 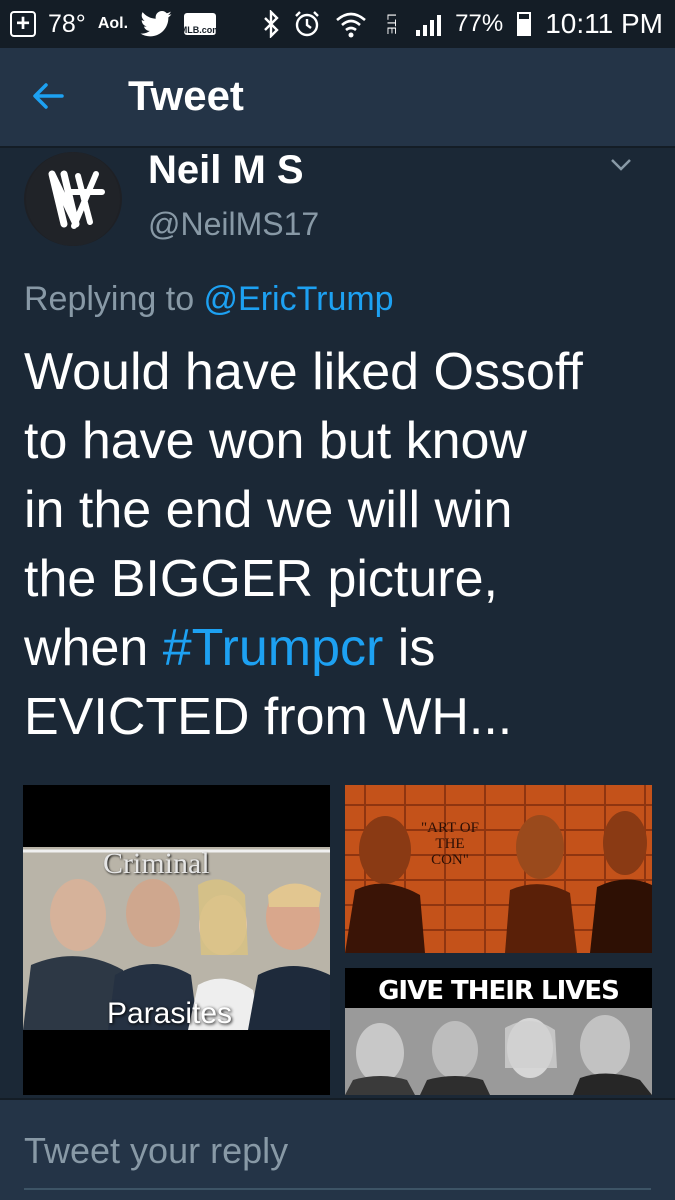 I want to click on app-bar: Tweet, so click(x=337, y=98).